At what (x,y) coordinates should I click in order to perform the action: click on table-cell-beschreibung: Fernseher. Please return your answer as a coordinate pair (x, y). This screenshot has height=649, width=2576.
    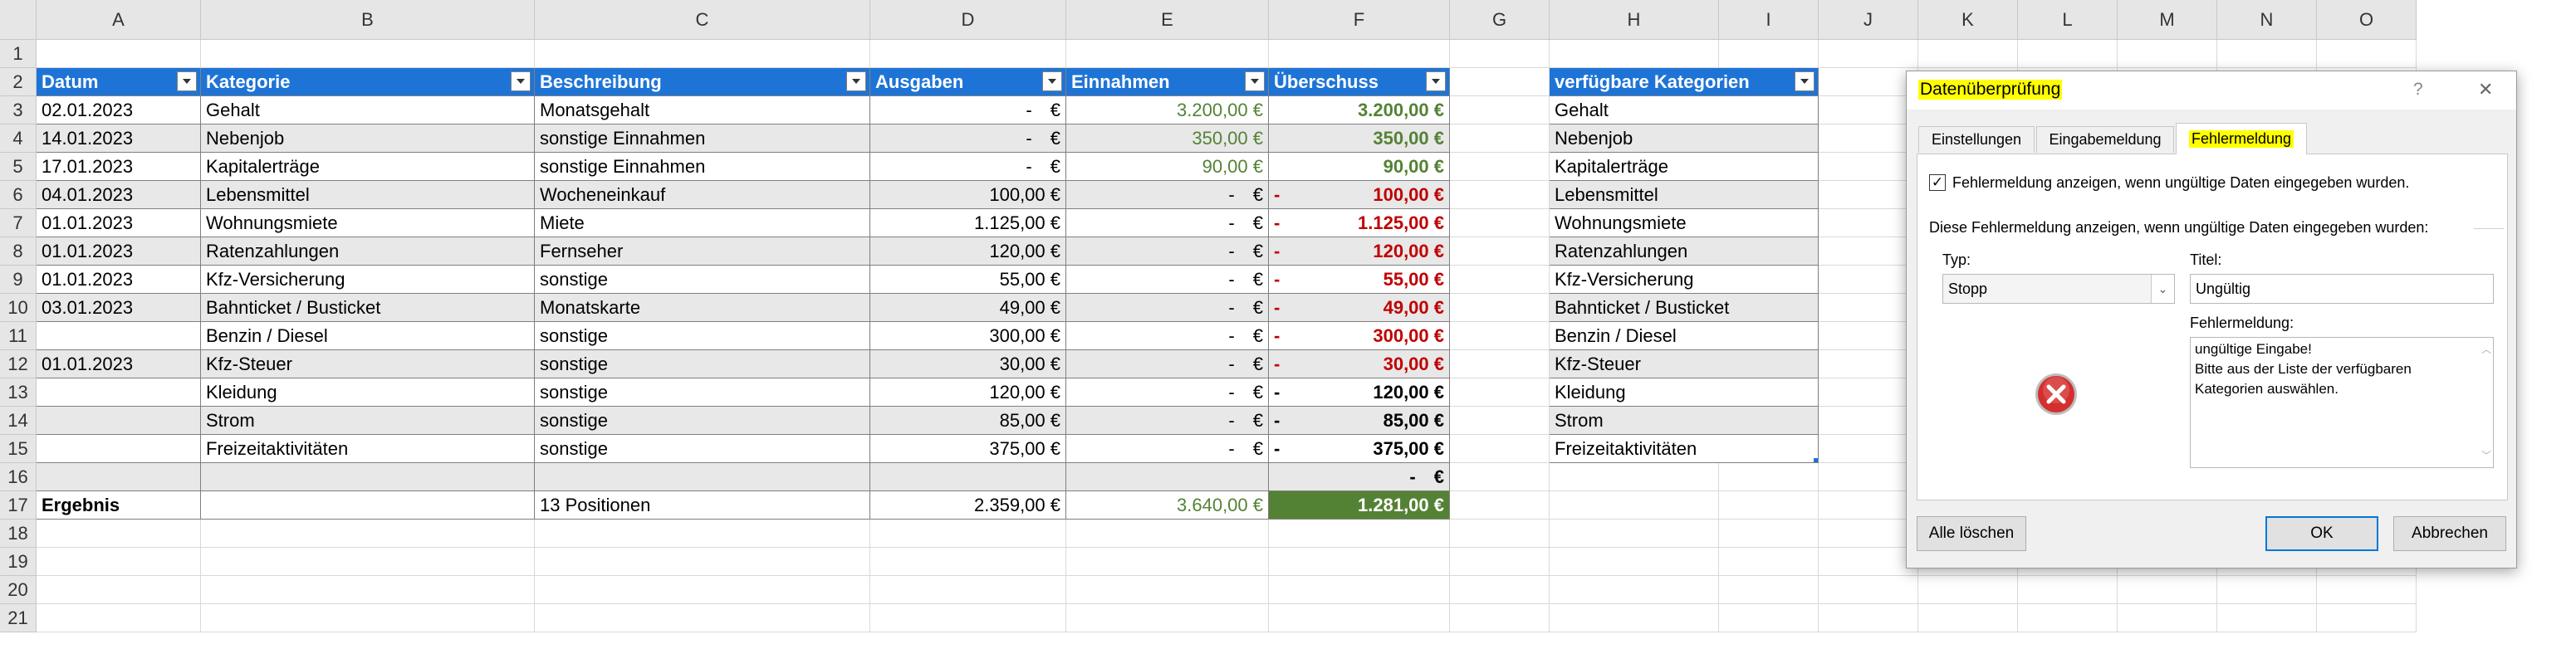
    Looking at the image, I should click on (702, 251).